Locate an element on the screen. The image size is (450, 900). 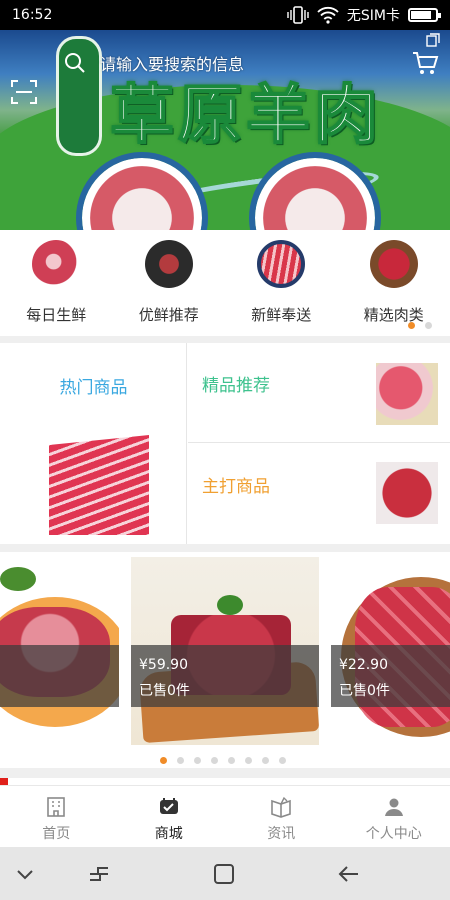
bottom-tab-bar: 首页 商城 资讯 个人中心 is located at coordinates (225, 816).